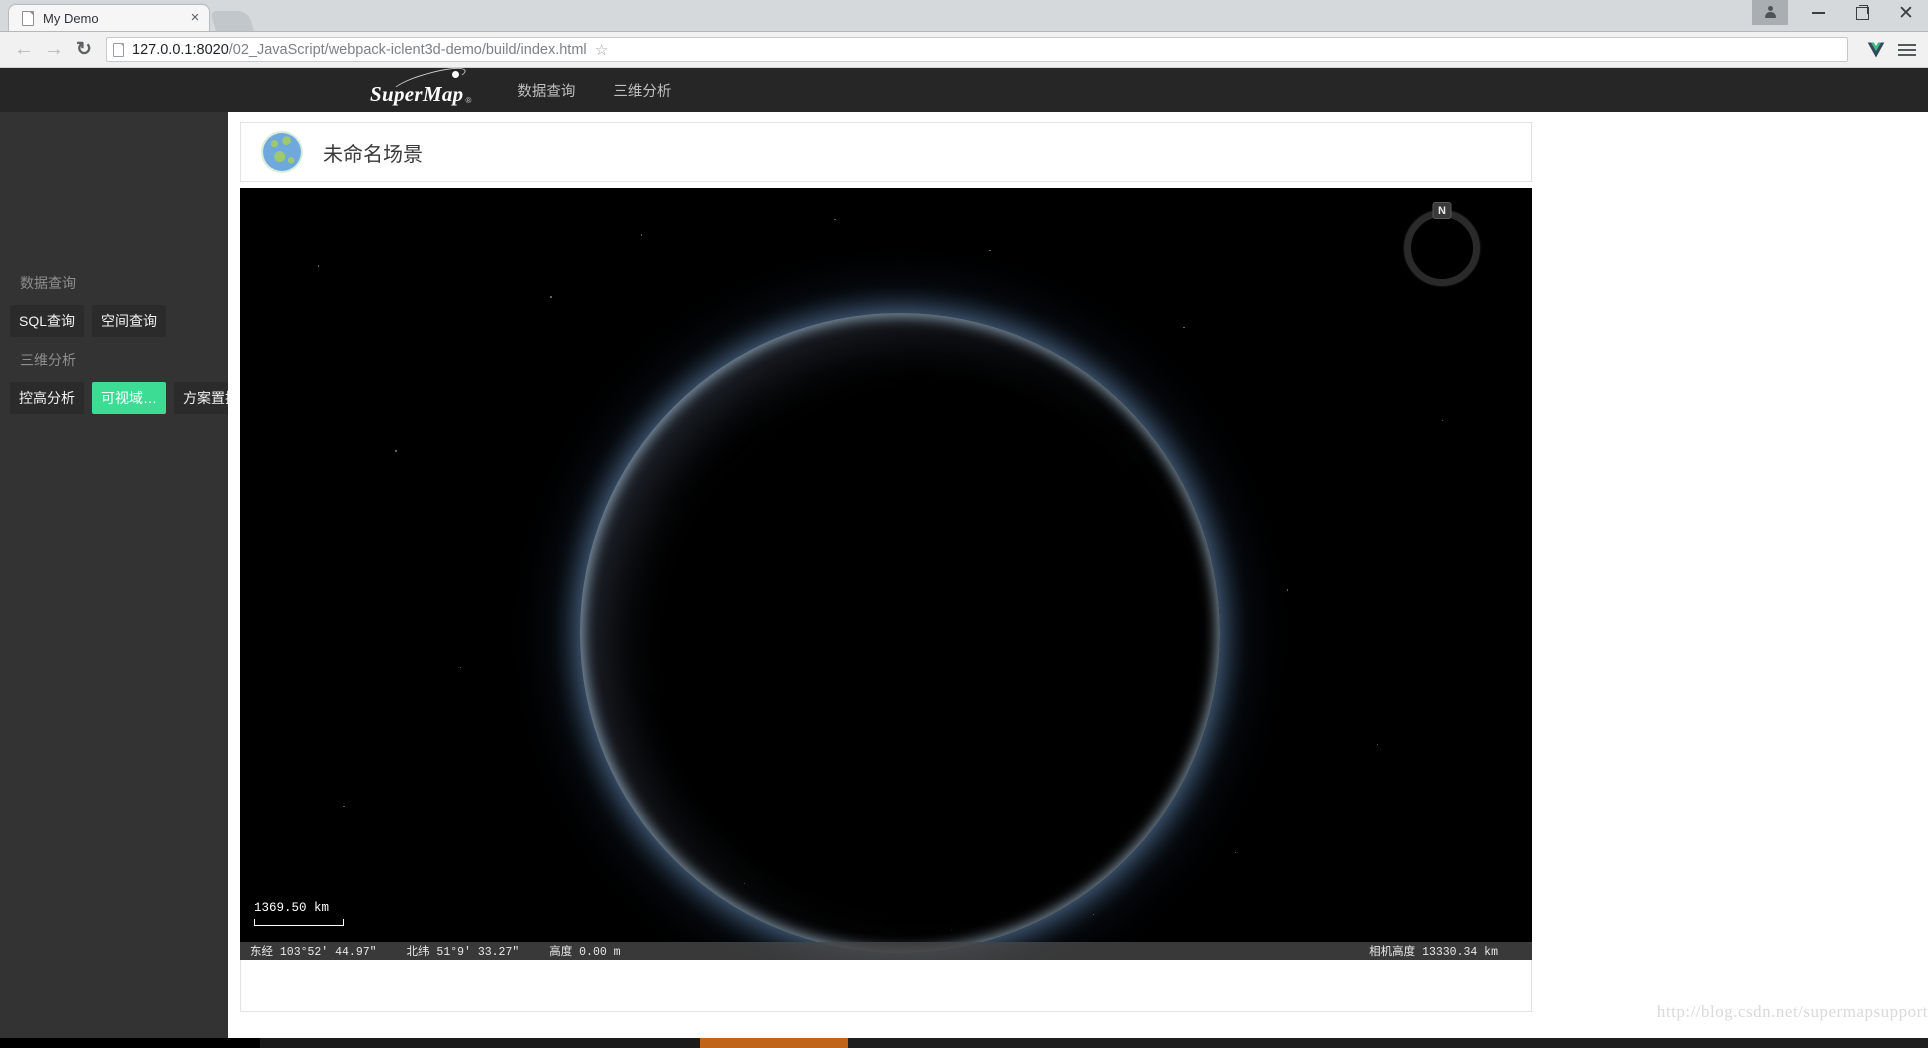 The image size is (1928, 1048). I want to click on scene-title: 未命名场景, so click(373, 154).